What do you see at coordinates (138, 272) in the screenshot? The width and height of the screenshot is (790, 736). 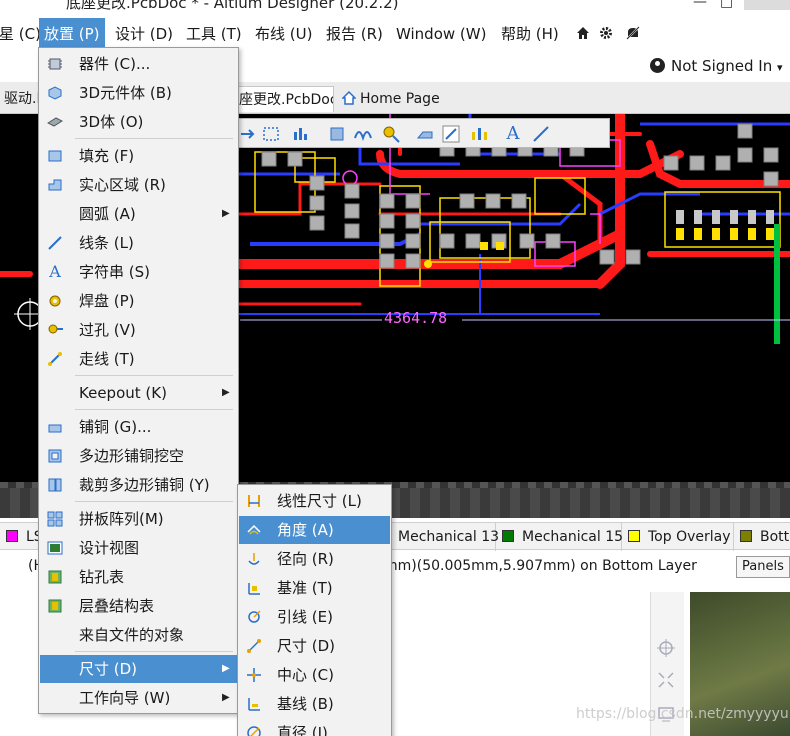 I see `place-menu-item-string: A 字符串 (S)` at bounding box center [138, 272].